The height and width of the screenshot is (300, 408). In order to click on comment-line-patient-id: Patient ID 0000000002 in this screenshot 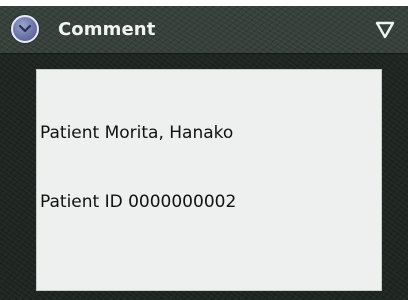, I will do `click(138, 202)`.